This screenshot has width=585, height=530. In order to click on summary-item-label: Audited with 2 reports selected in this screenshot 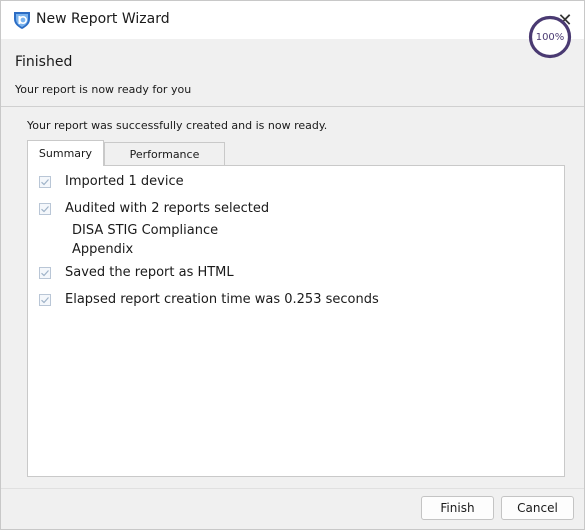, I will do `click(167, 208)`.